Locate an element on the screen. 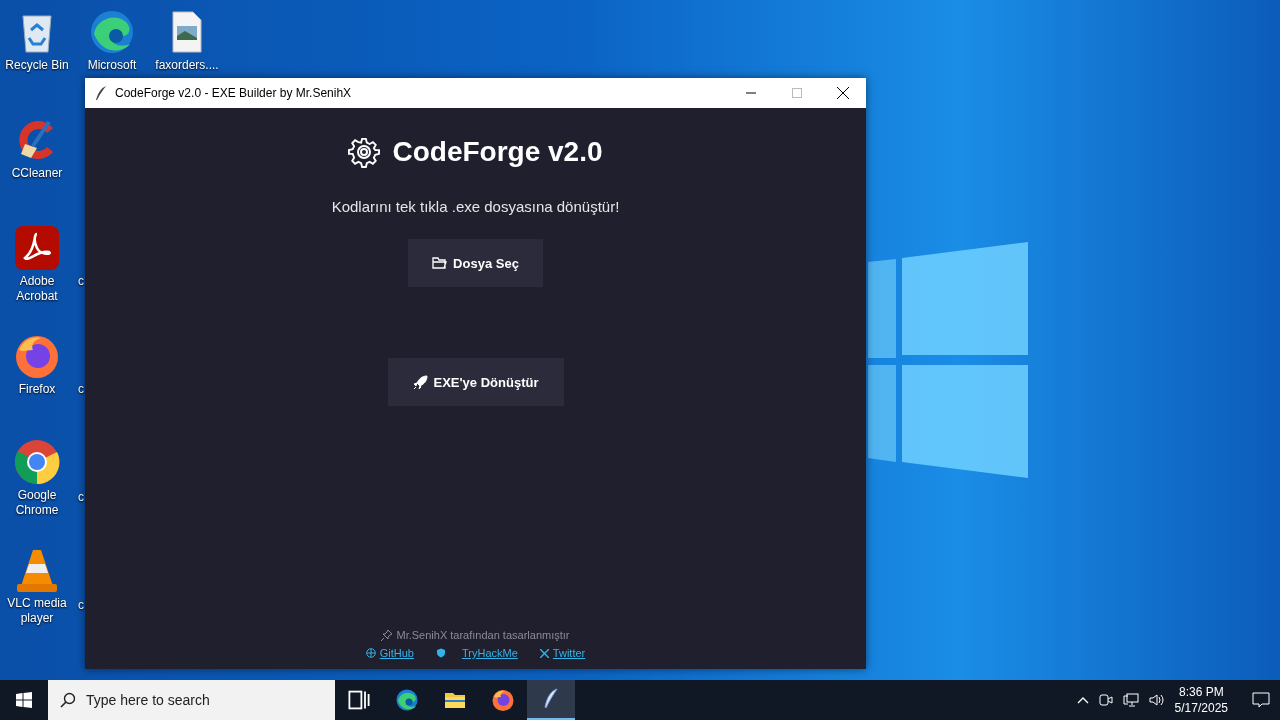 The height and width of the screenshot is (720, 1280). search-icon is located at coordinates (68, 700).